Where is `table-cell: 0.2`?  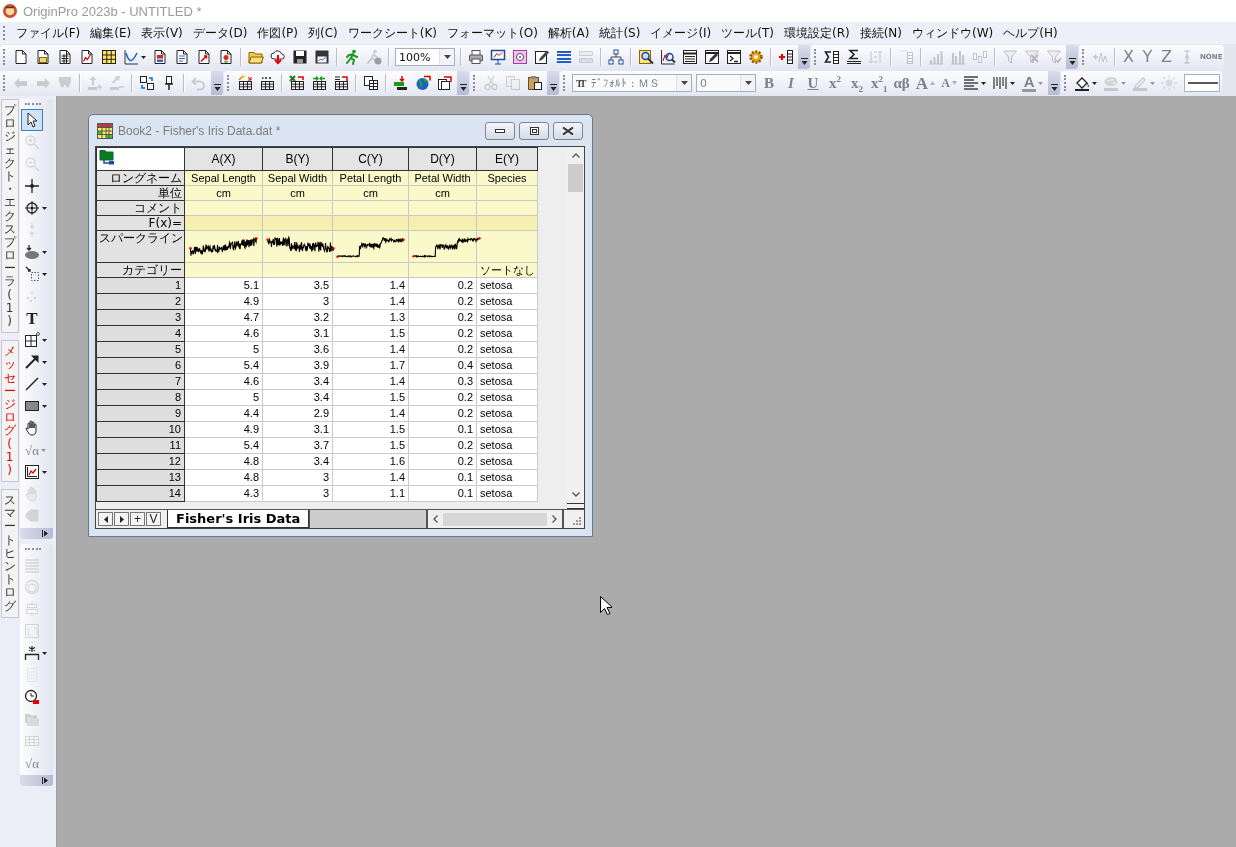 table-cell: 0.2 is located at coordinates (442, 317).